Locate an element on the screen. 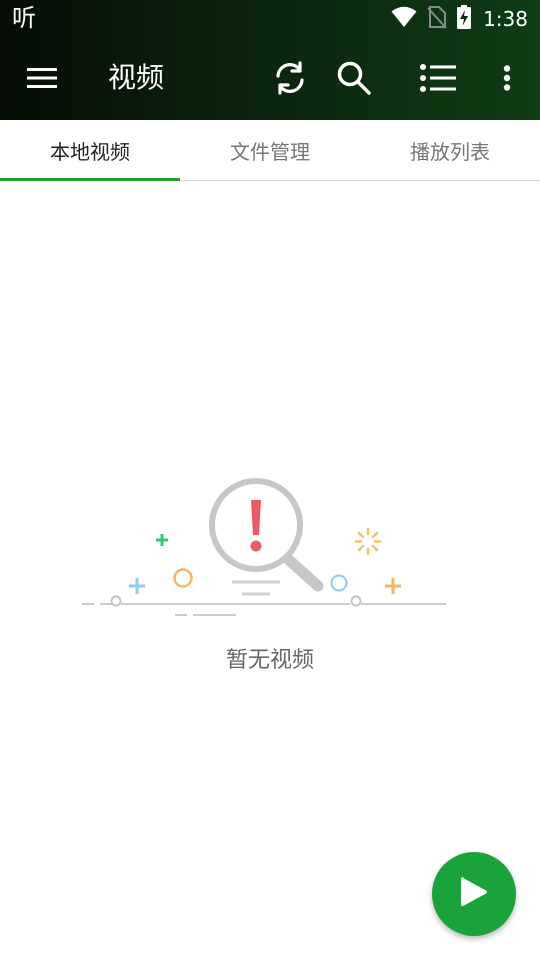  play-icon is located at coordinates (474, 894).